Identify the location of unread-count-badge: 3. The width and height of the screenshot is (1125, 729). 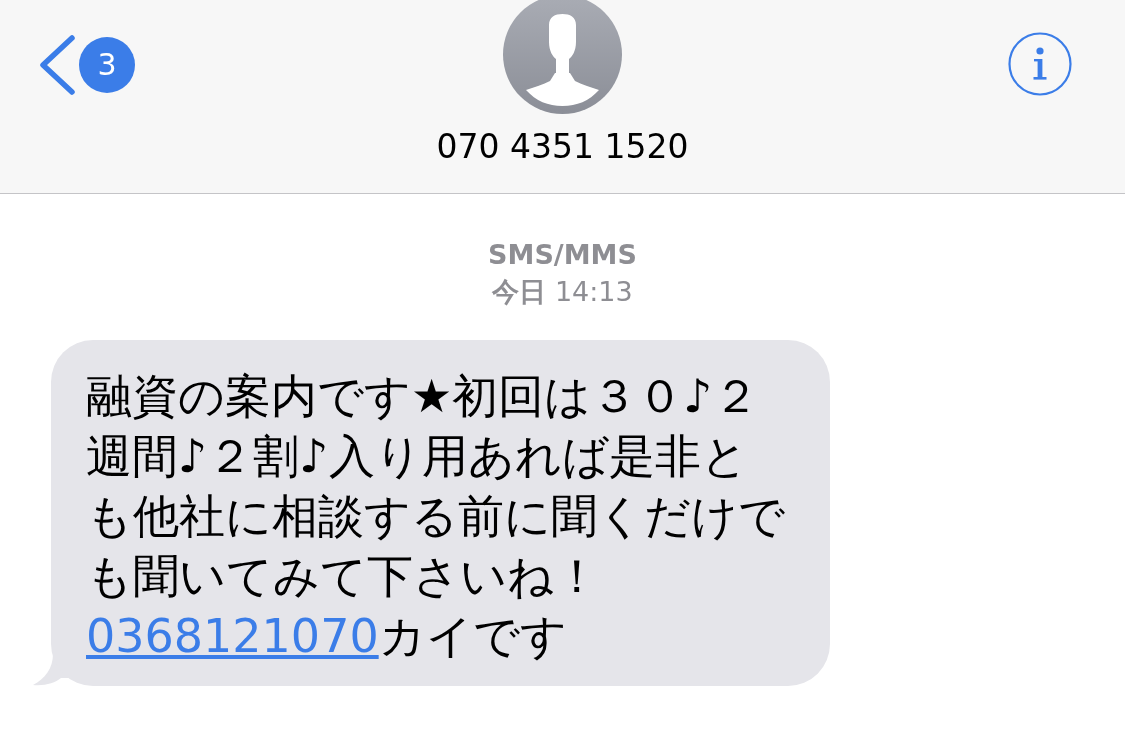
(107, 65).